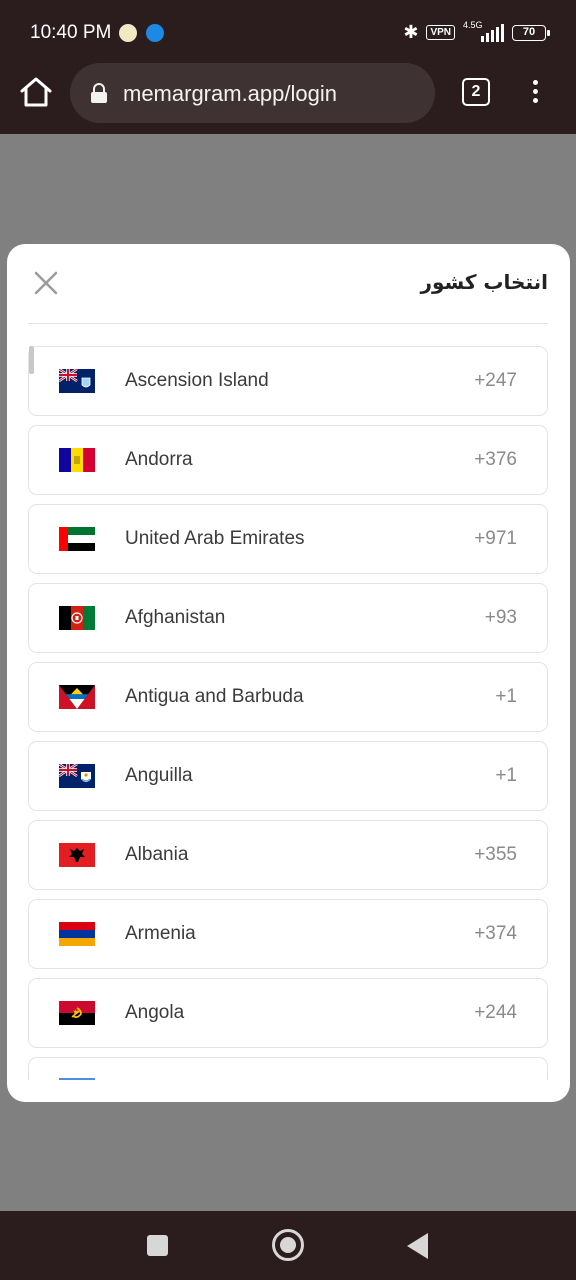  What do you see at coordinates (495, 459) in the screenshot?
I see `country-code: +376` at bounding box center [495, 459].